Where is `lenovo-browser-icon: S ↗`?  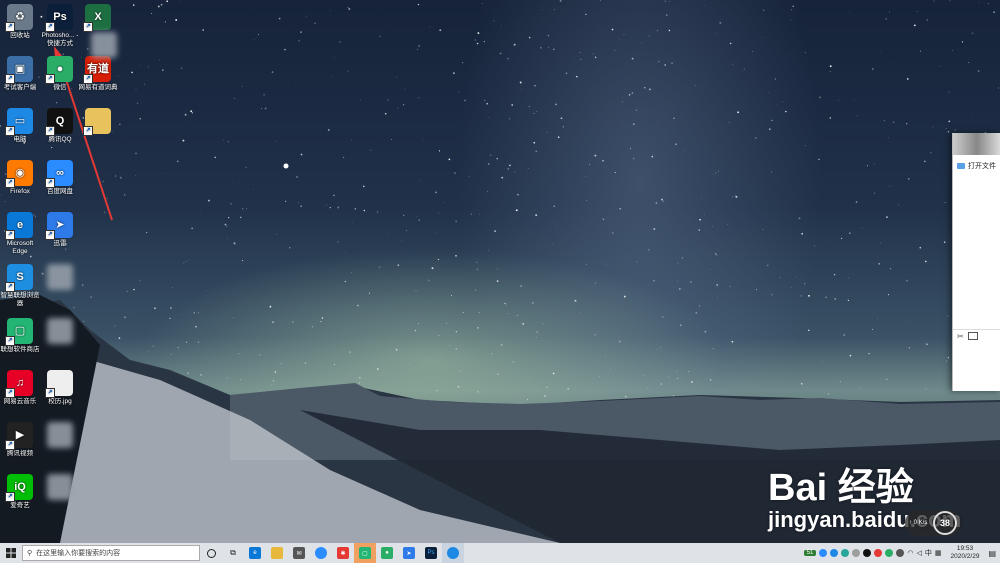
lenovo-browser-icon: S ↗ is located at coordinates (19, 278).